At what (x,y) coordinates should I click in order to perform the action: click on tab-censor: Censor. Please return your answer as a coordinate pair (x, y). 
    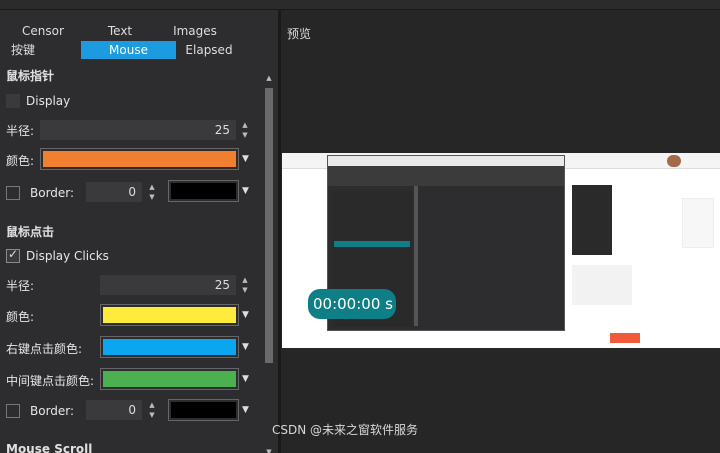
    Looking at the image, I should click on (43, 31).